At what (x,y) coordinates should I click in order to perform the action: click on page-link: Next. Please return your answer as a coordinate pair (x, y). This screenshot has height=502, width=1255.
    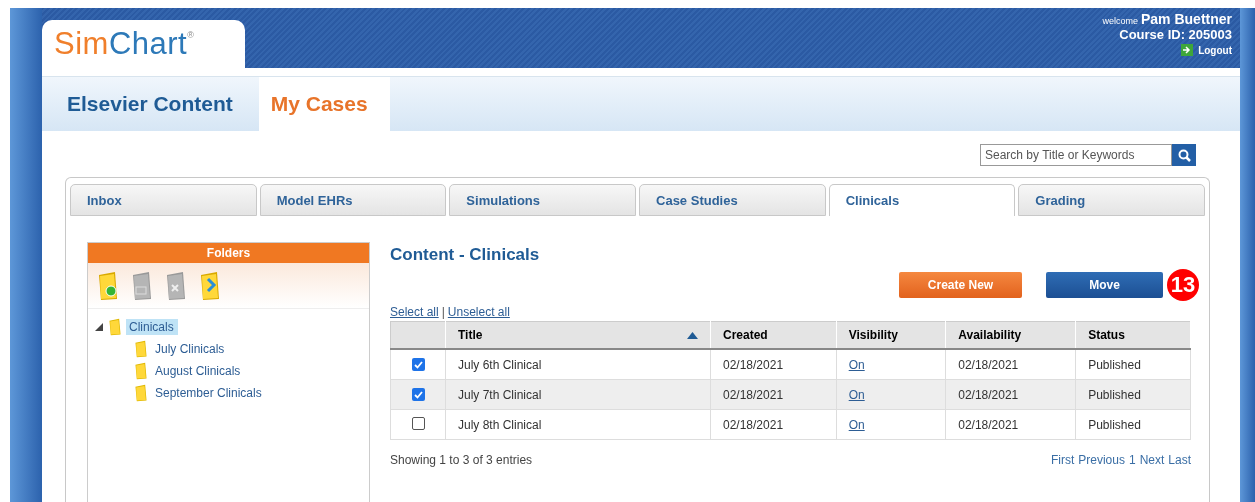
    Looking at the image, I should click on (1152, 460).